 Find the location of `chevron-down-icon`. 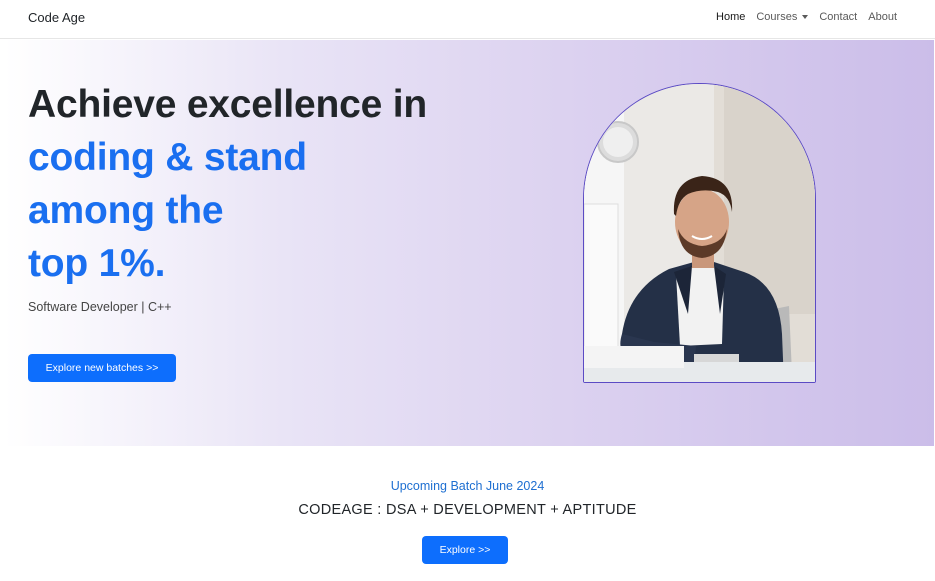

chevron-down-icon is located at coordinates (805, 17).